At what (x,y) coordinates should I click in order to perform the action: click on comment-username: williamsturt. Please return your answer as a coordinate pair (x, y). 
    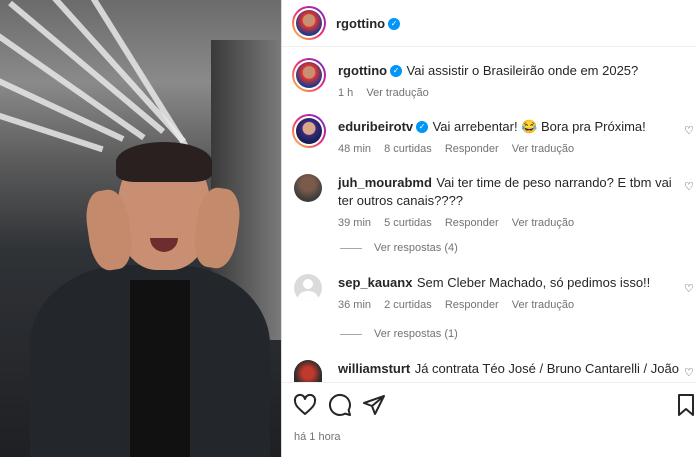
    Looking at the image, I should click on (374, 368).